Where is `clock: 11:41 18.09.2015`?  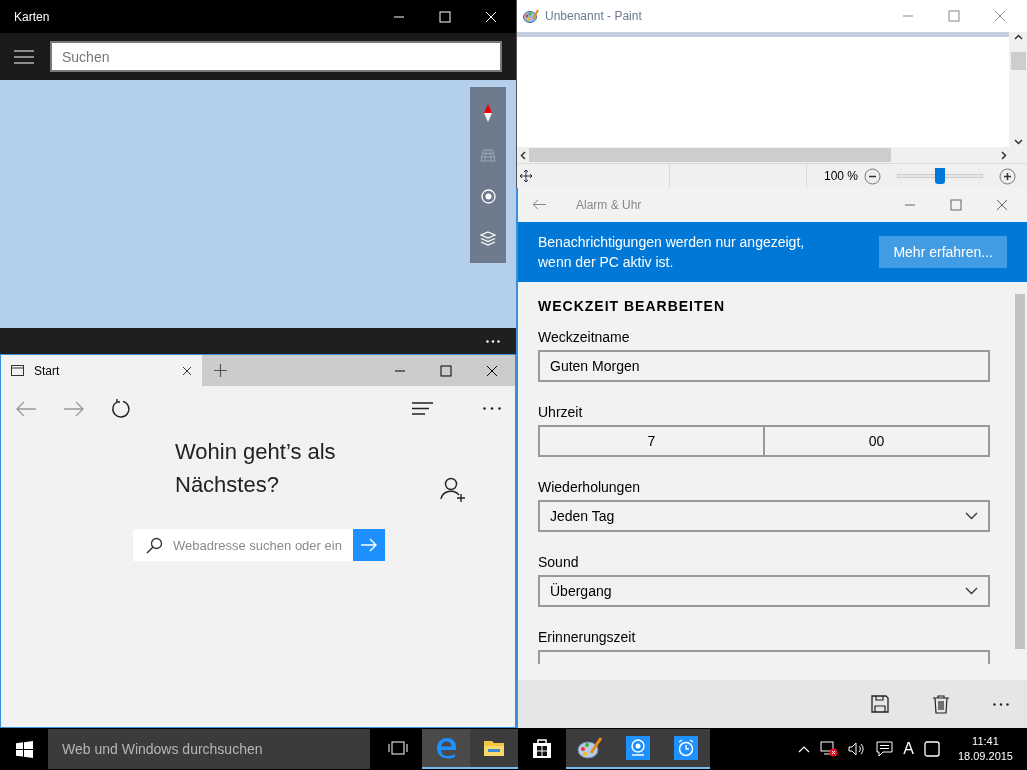
clock: 11:41 18.09.2015 is located at coordinates (985, 749).